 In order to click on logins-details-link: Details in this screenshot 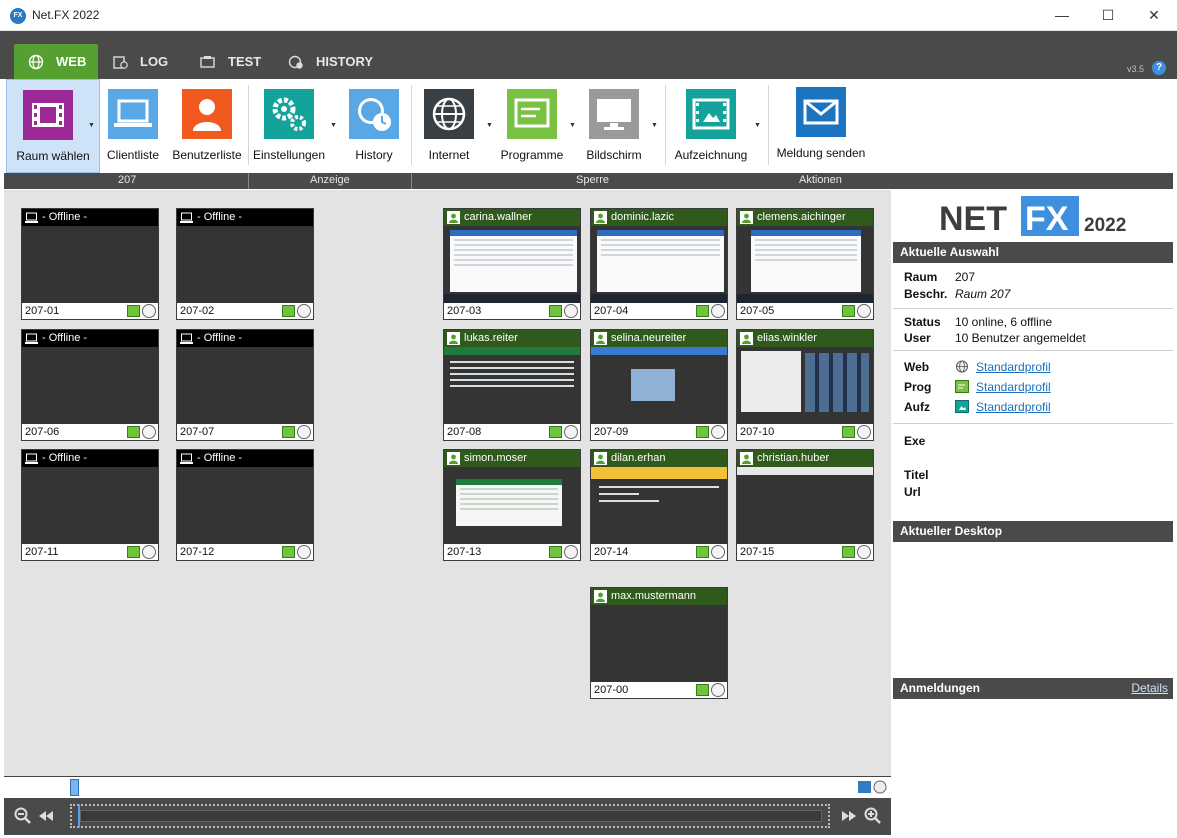, I will do `click(1149, 688)`.